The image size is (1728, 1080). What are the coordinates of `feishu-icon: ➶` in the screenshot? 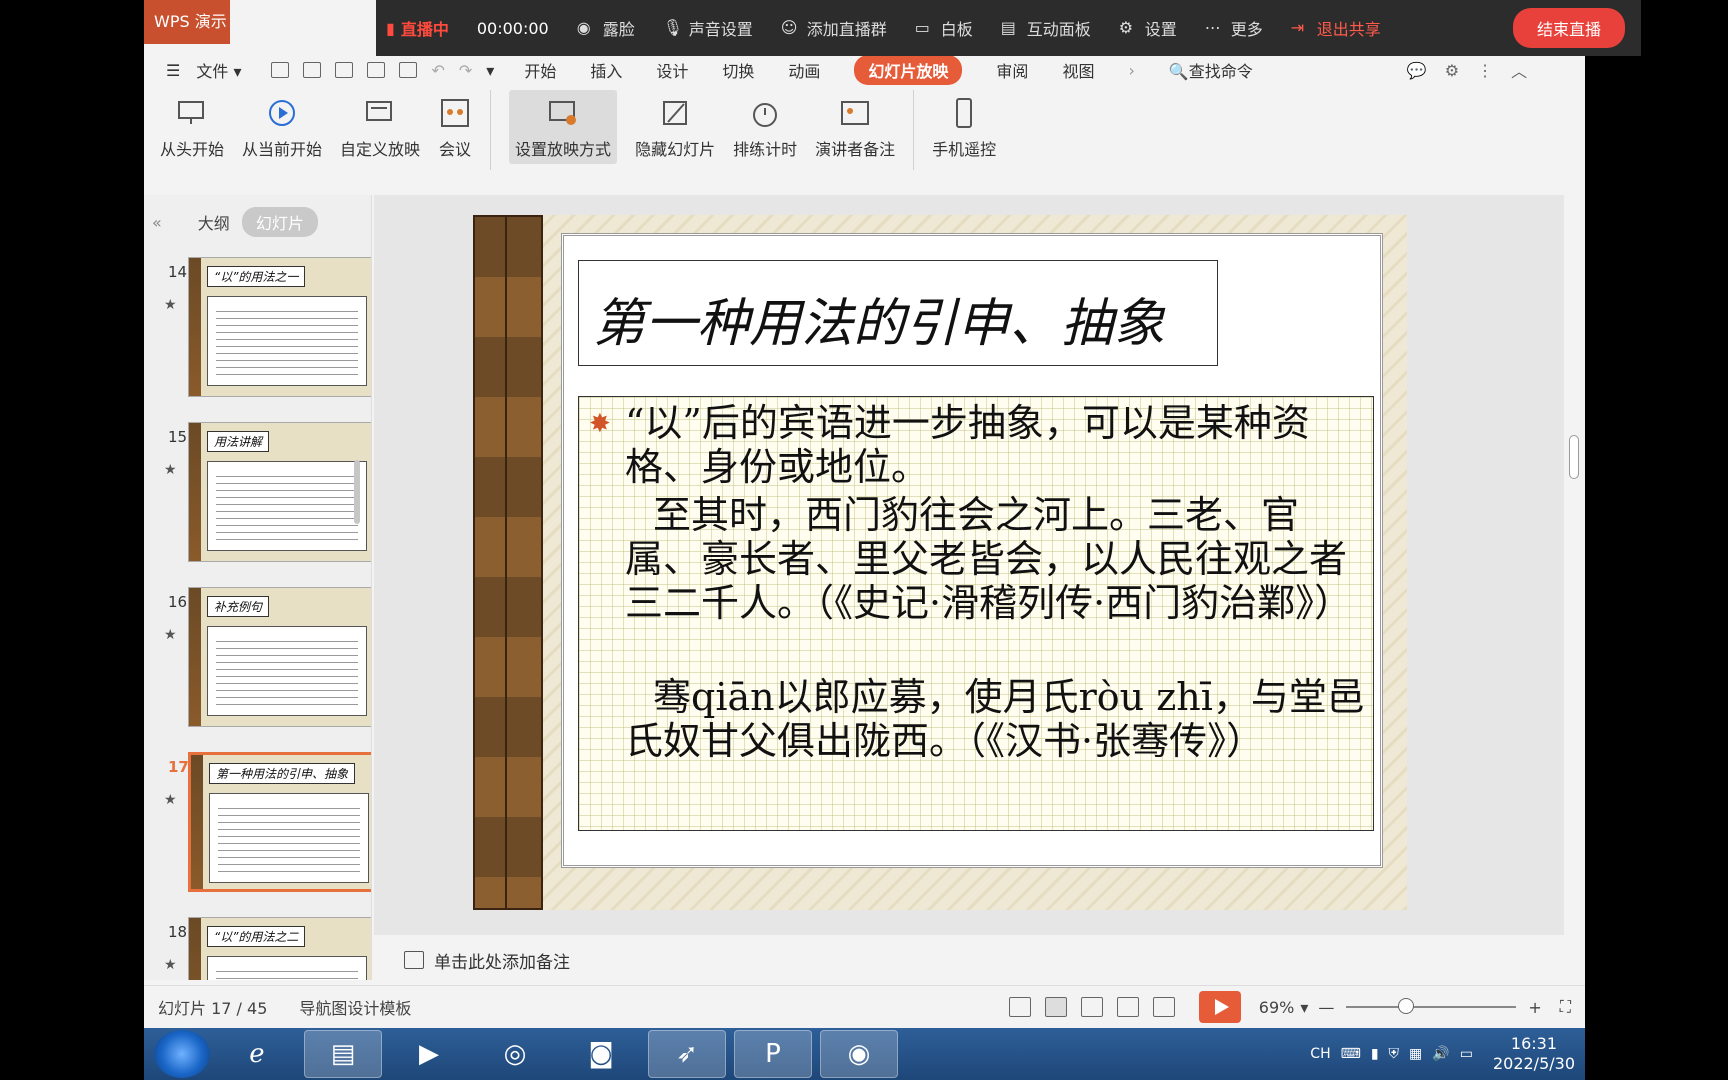 It's located at (687, 1054).